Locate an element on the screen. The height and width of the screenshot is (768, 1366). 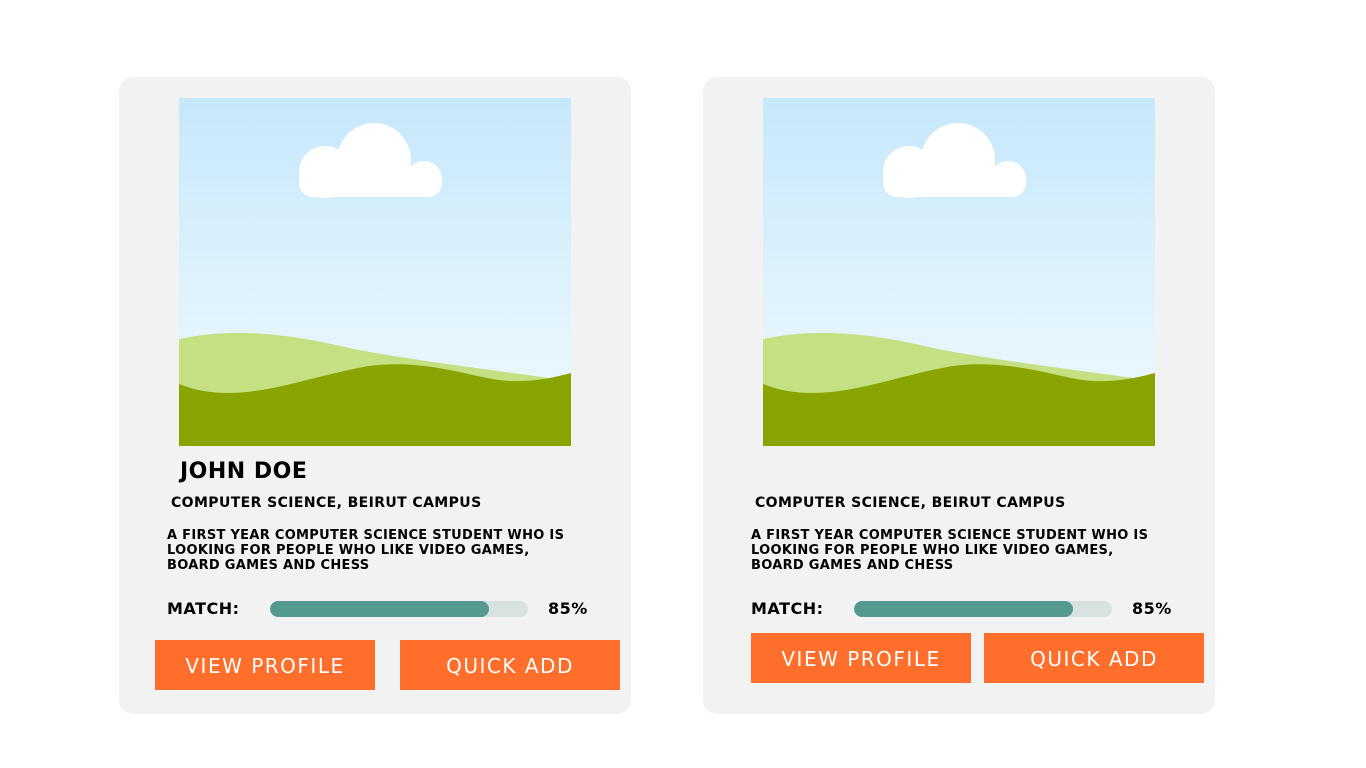
profile-name: JOHN DOE is located at coordinates (244, 471).